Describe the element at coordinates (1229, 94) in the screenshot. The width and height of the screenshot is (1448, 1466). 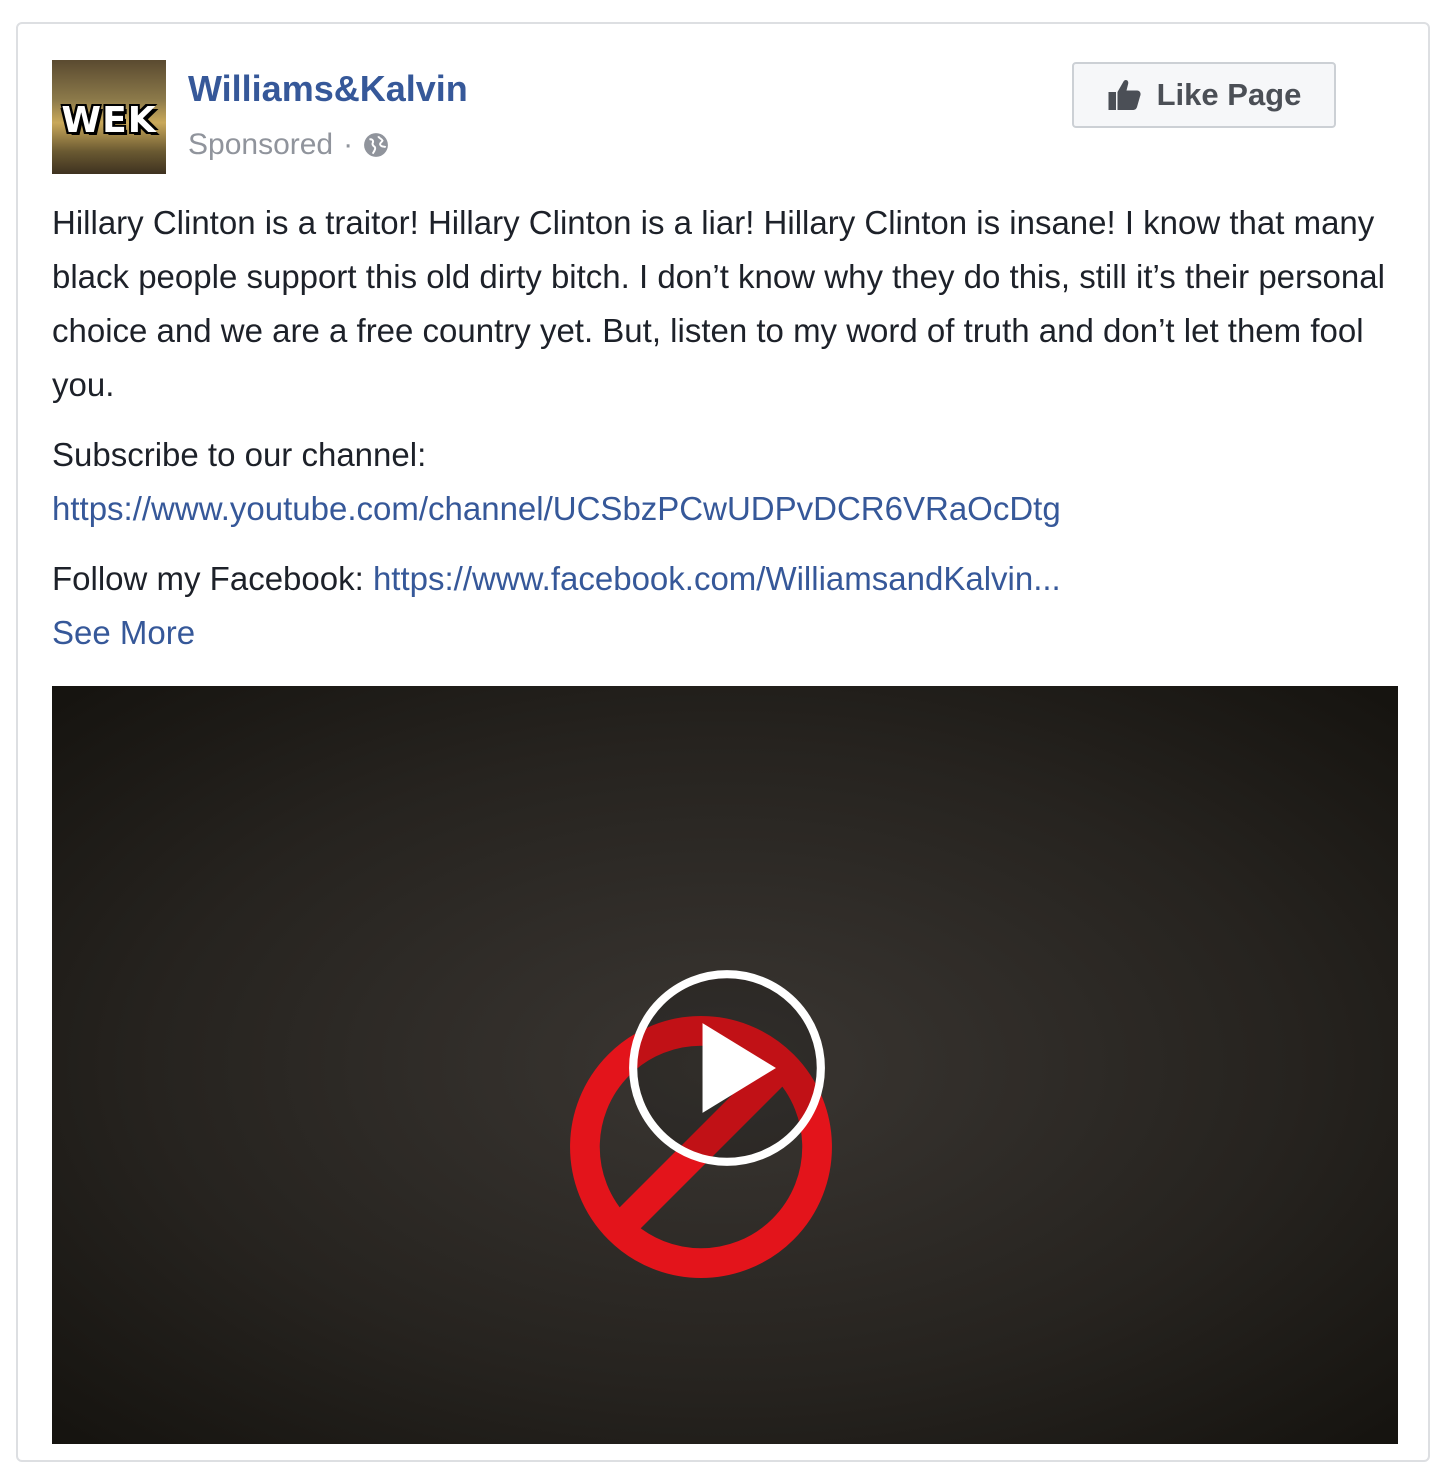
I see `like-page-label: Like Page` at that location.